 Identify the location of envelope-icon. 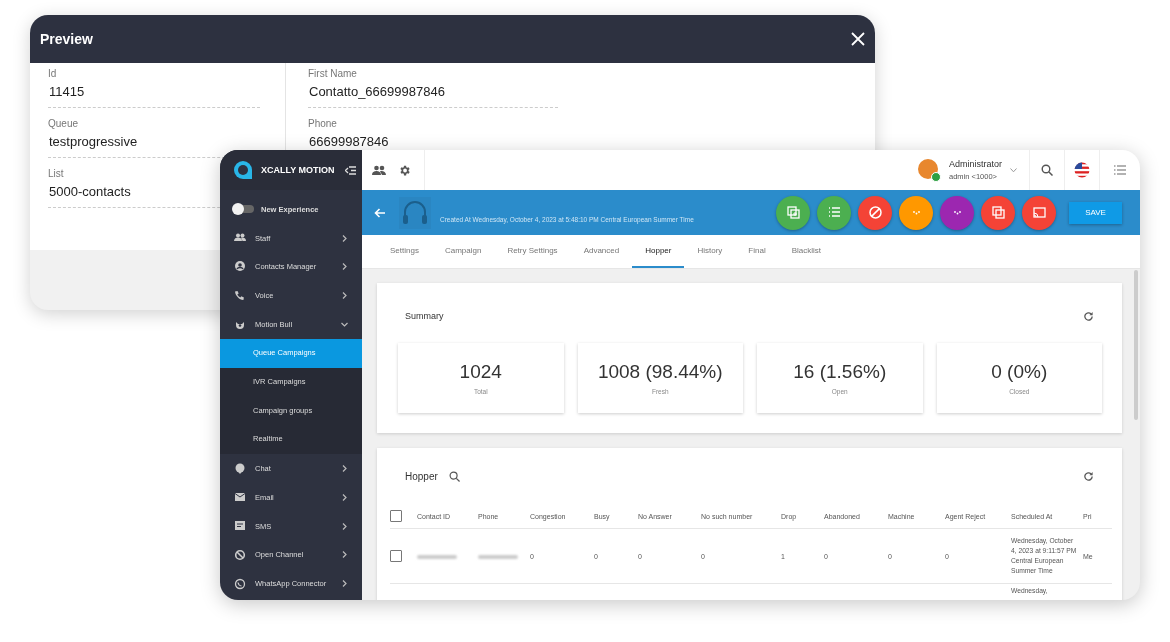
(240, 497).